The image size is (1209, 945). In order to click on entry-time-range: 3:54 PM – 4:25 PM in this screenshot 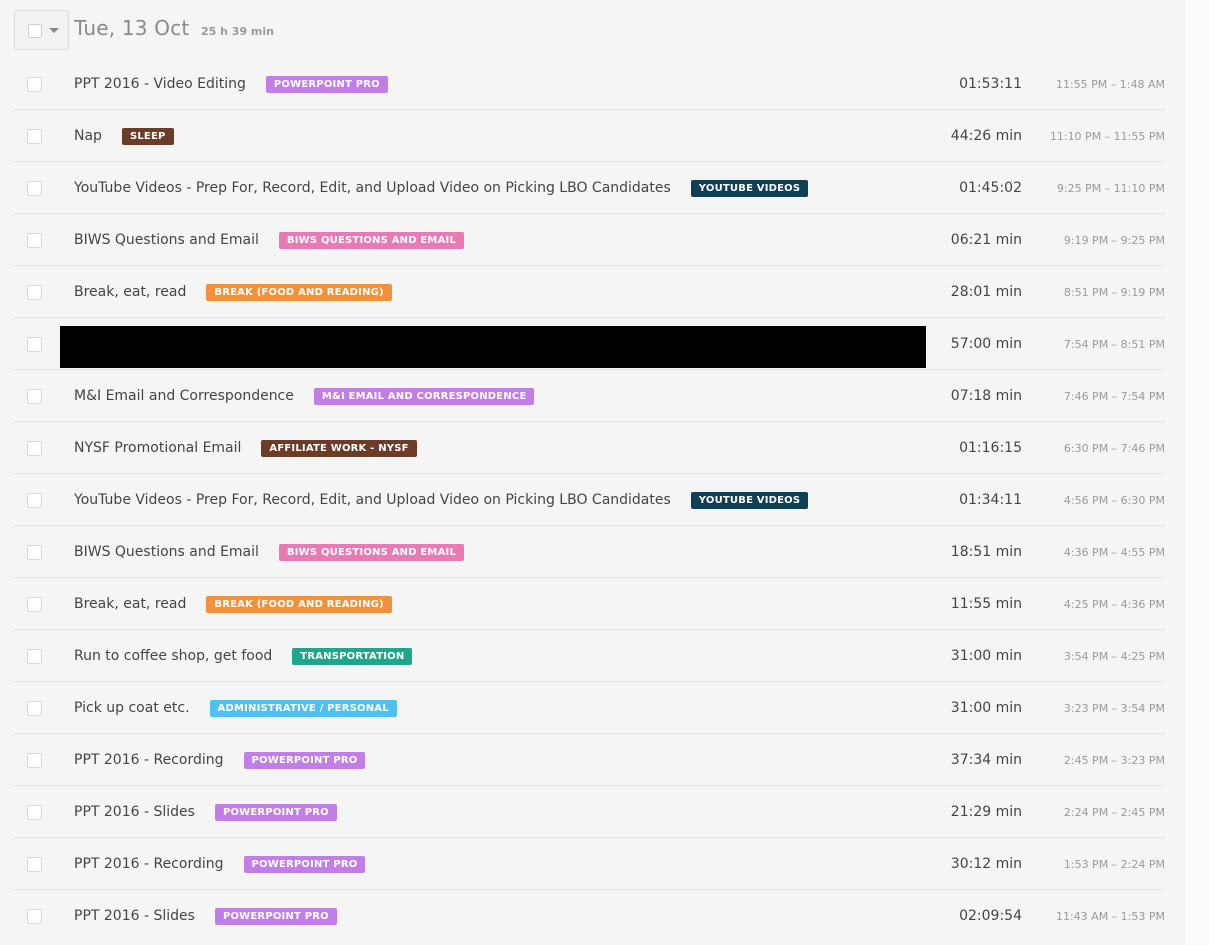, I will do `click(1096, 656)`.